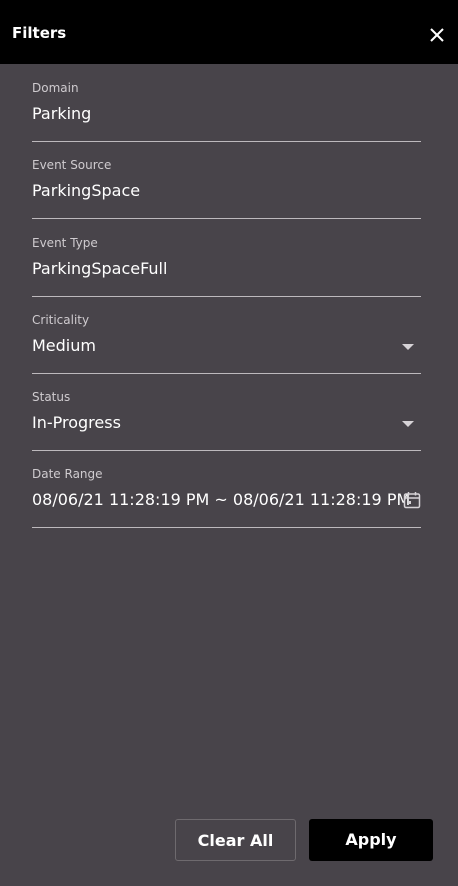 The width and height of the screenshot is (458, 886). Describe the element at coordinates (226, 188) in the screenshot. I see `event-source-field: Event Source ParkingSpace` at that location.